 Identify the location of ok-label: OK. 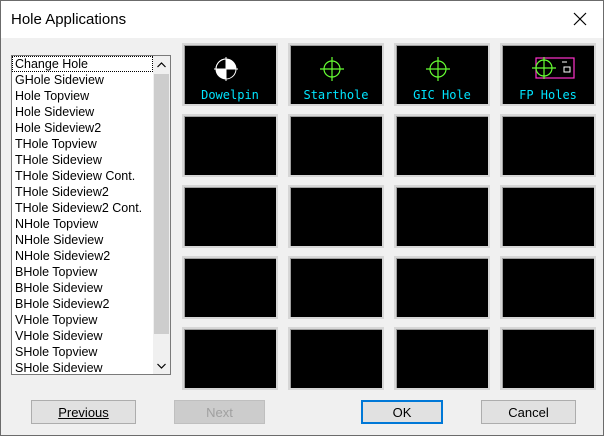
(402, 412).